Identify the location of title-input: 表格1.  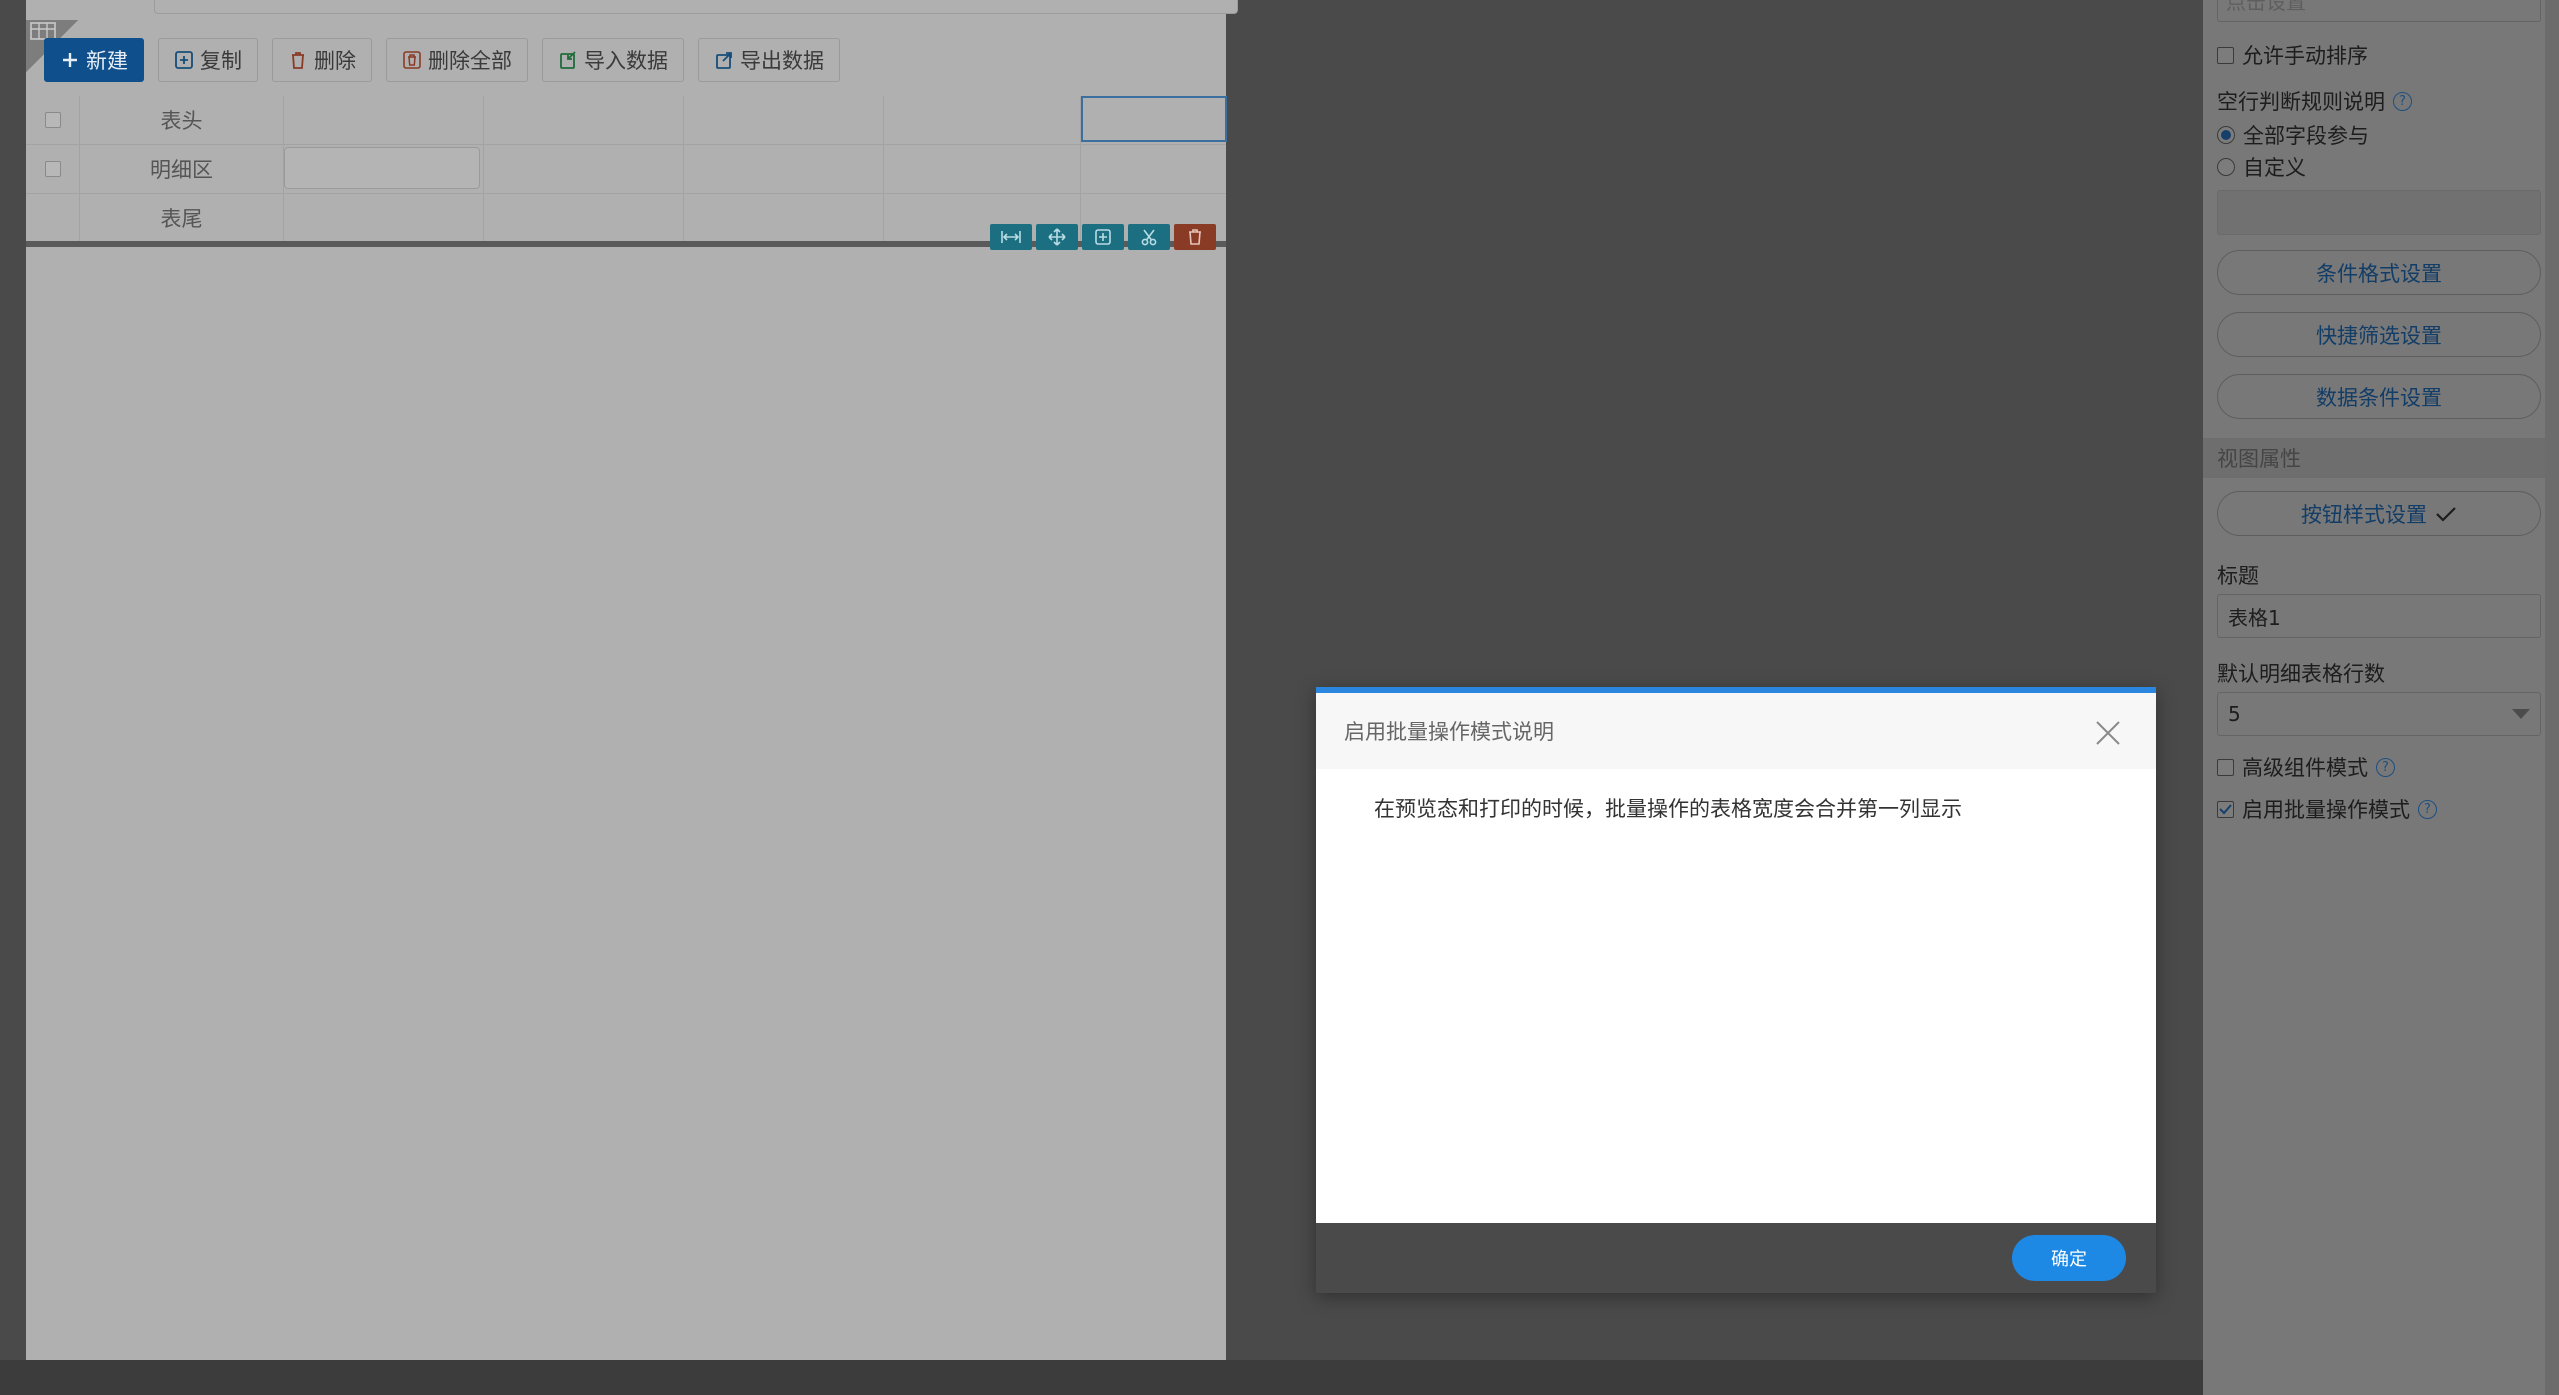
(2379, 616).